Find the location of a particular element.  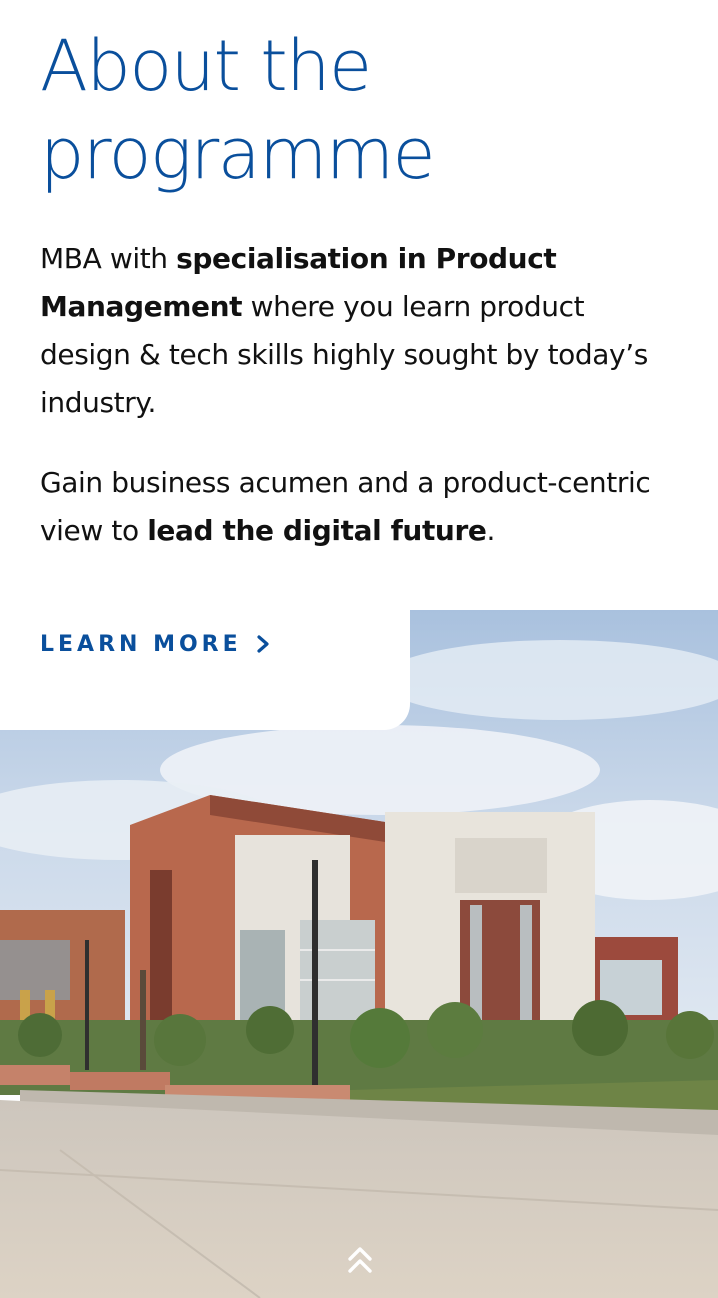

section-title-line-1: About the is located at coordinates (206, 66).